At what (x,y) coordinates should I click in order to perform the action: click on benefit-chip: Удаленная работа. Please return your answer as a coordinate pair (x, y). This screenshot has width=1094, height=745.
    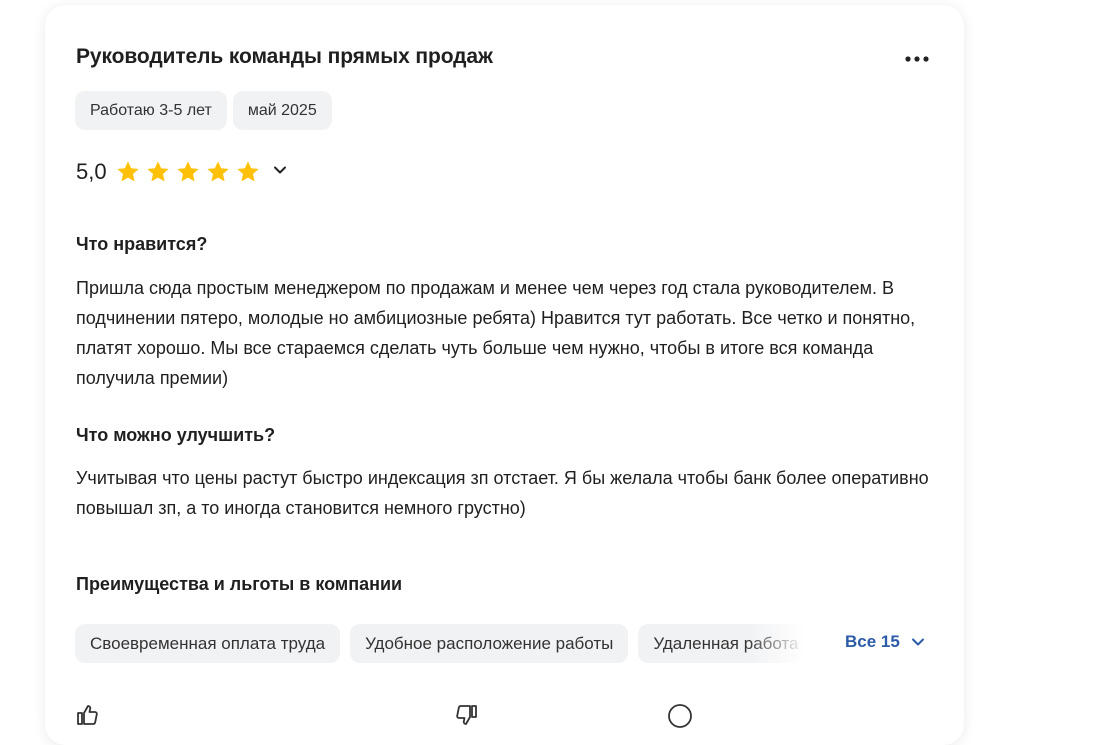
    Looking at the image, I should click on (722, 643).